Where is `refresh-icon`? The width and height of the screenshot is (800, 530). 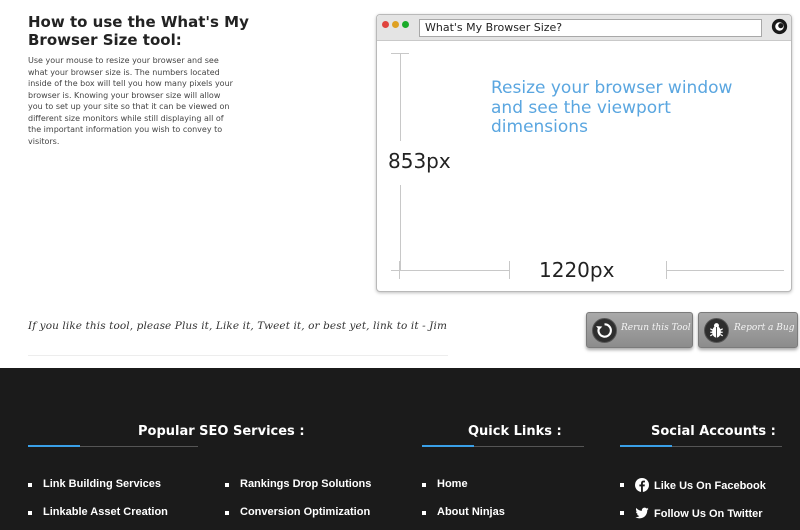 refresh-icon is located at coordinates (604, 330).